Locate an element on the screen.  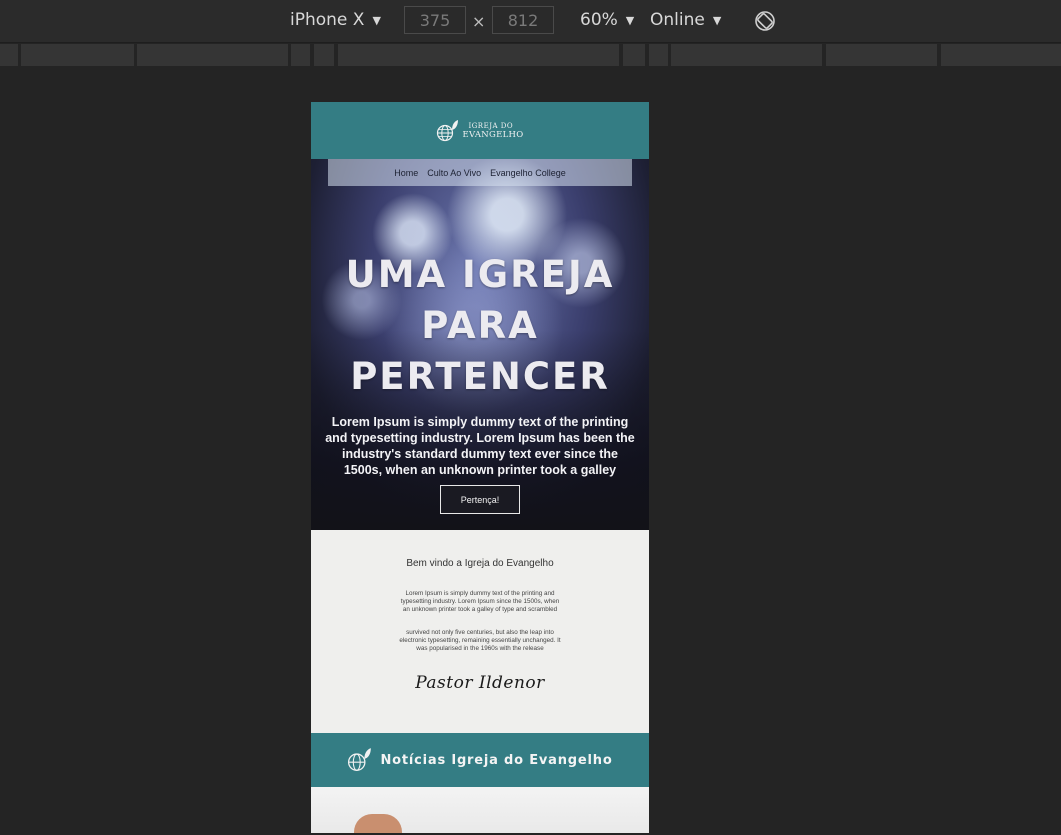
device-select: iPhone X ▼ is located at coordinates (335, 20).